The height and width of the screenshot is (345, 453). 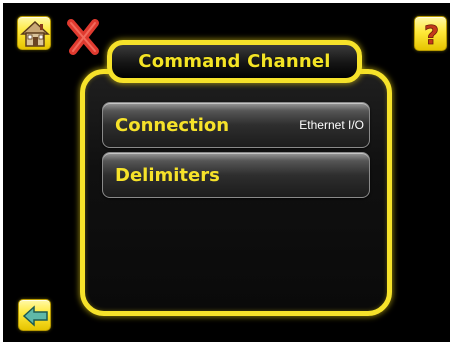 What do you see at coordinates (167, 175) in the screenshot?
I see `menu-item-label: Delimiters` at bounding box center [167, 175].